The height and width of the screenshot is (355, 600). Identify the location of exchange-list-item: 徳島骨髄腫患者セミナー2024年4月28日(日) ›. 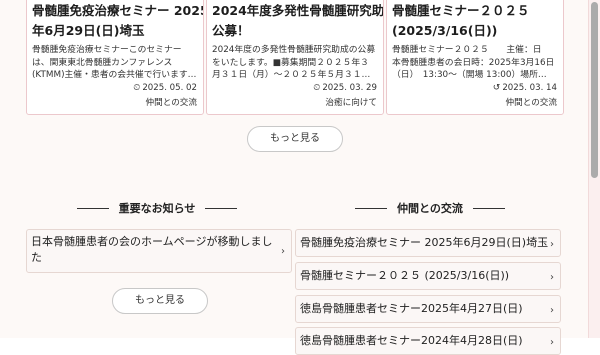
(428, 341).